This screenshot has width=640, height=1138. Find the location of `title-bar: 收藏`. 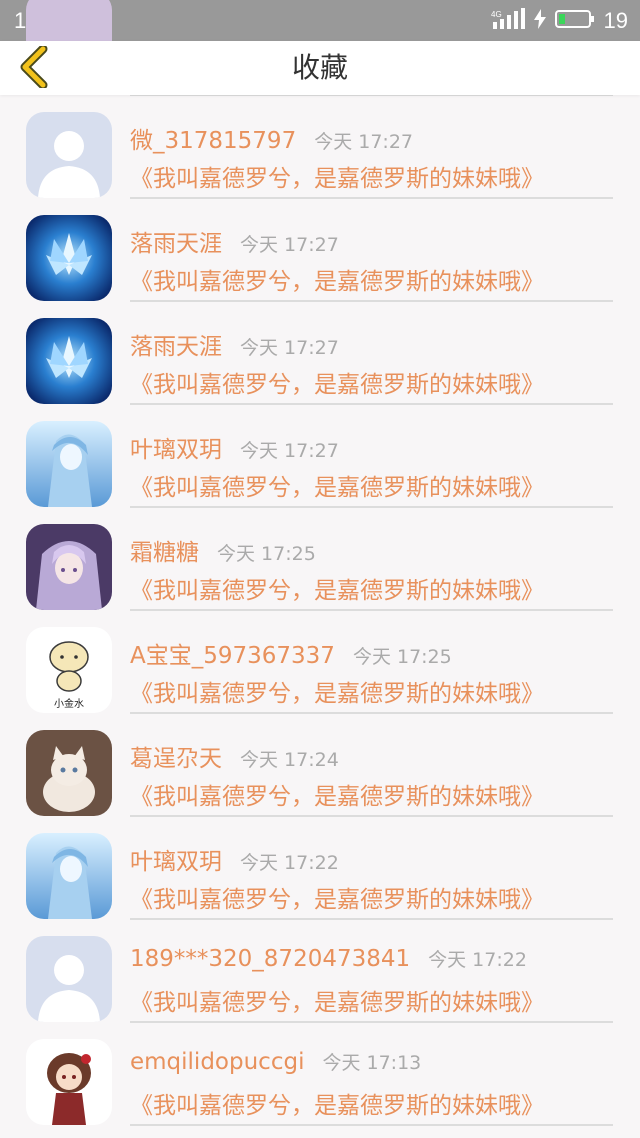

title-bar: 收藏 is located at coordinates (320, 68).